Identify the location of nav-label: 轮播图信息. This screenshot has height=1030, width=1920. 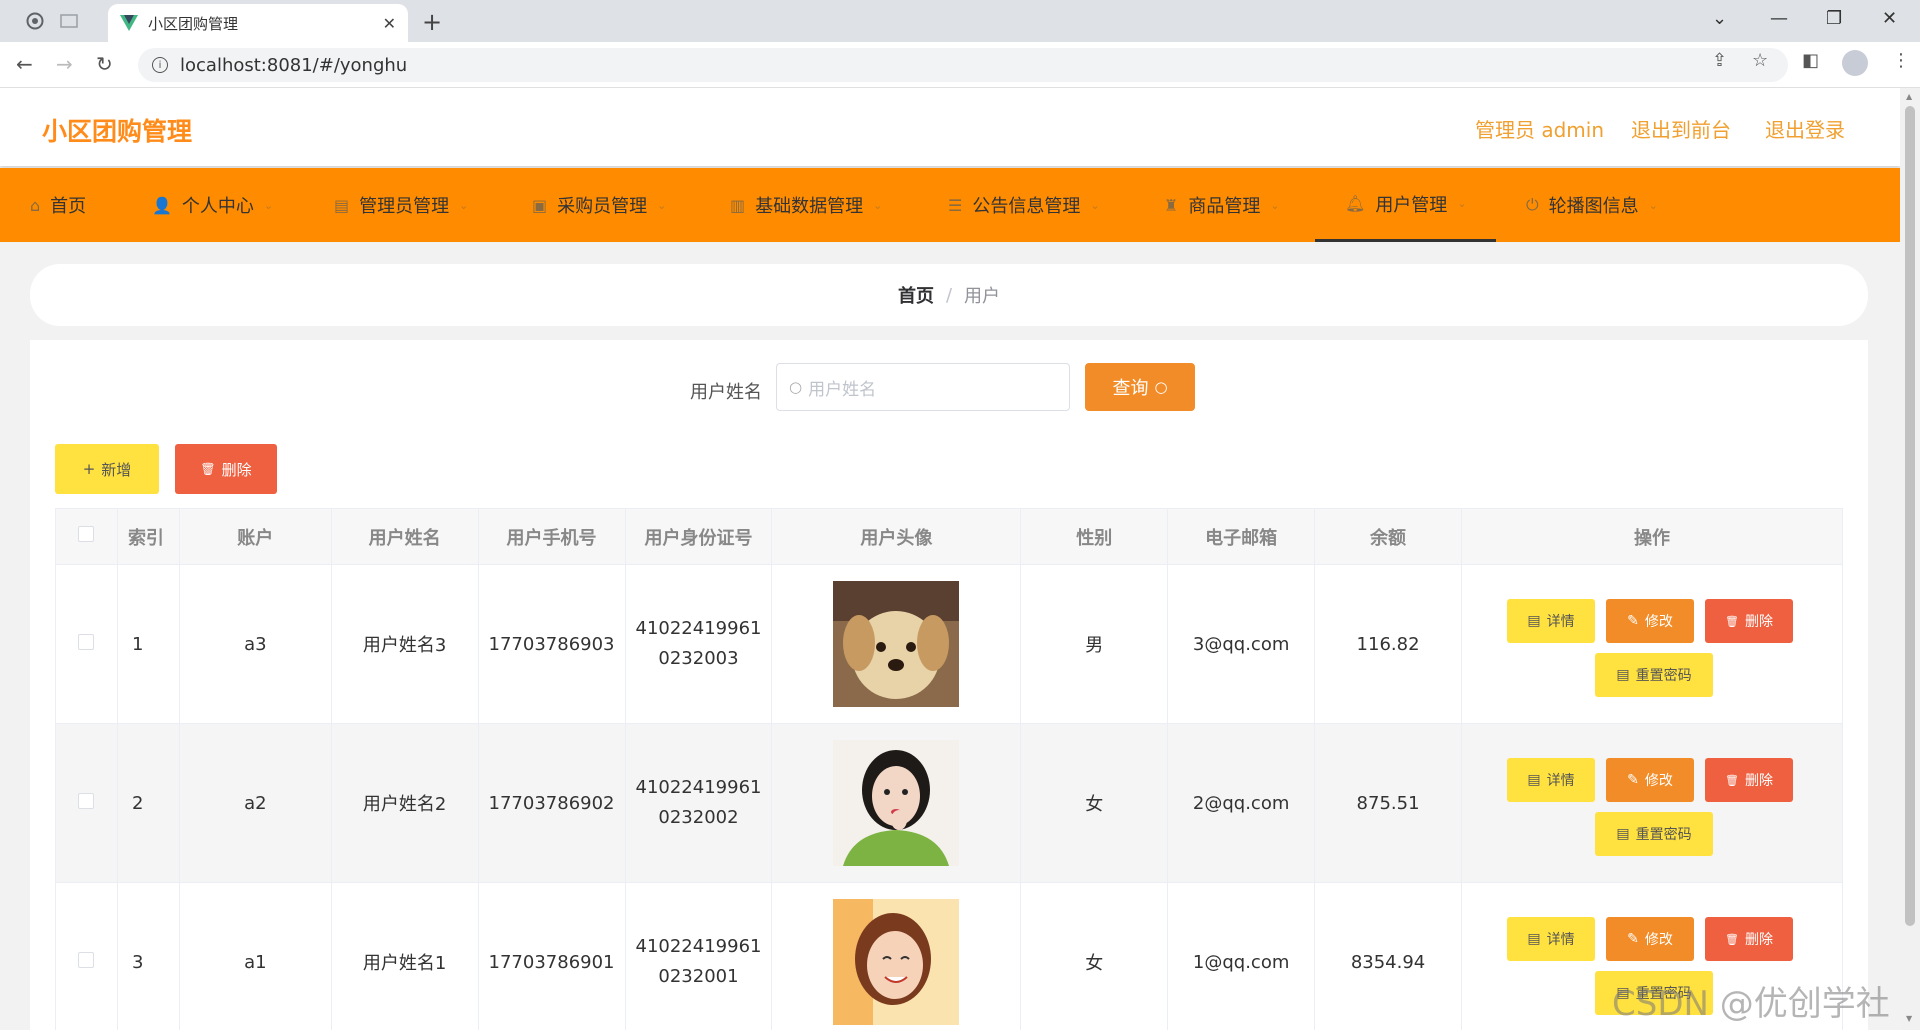
(1593, 206).